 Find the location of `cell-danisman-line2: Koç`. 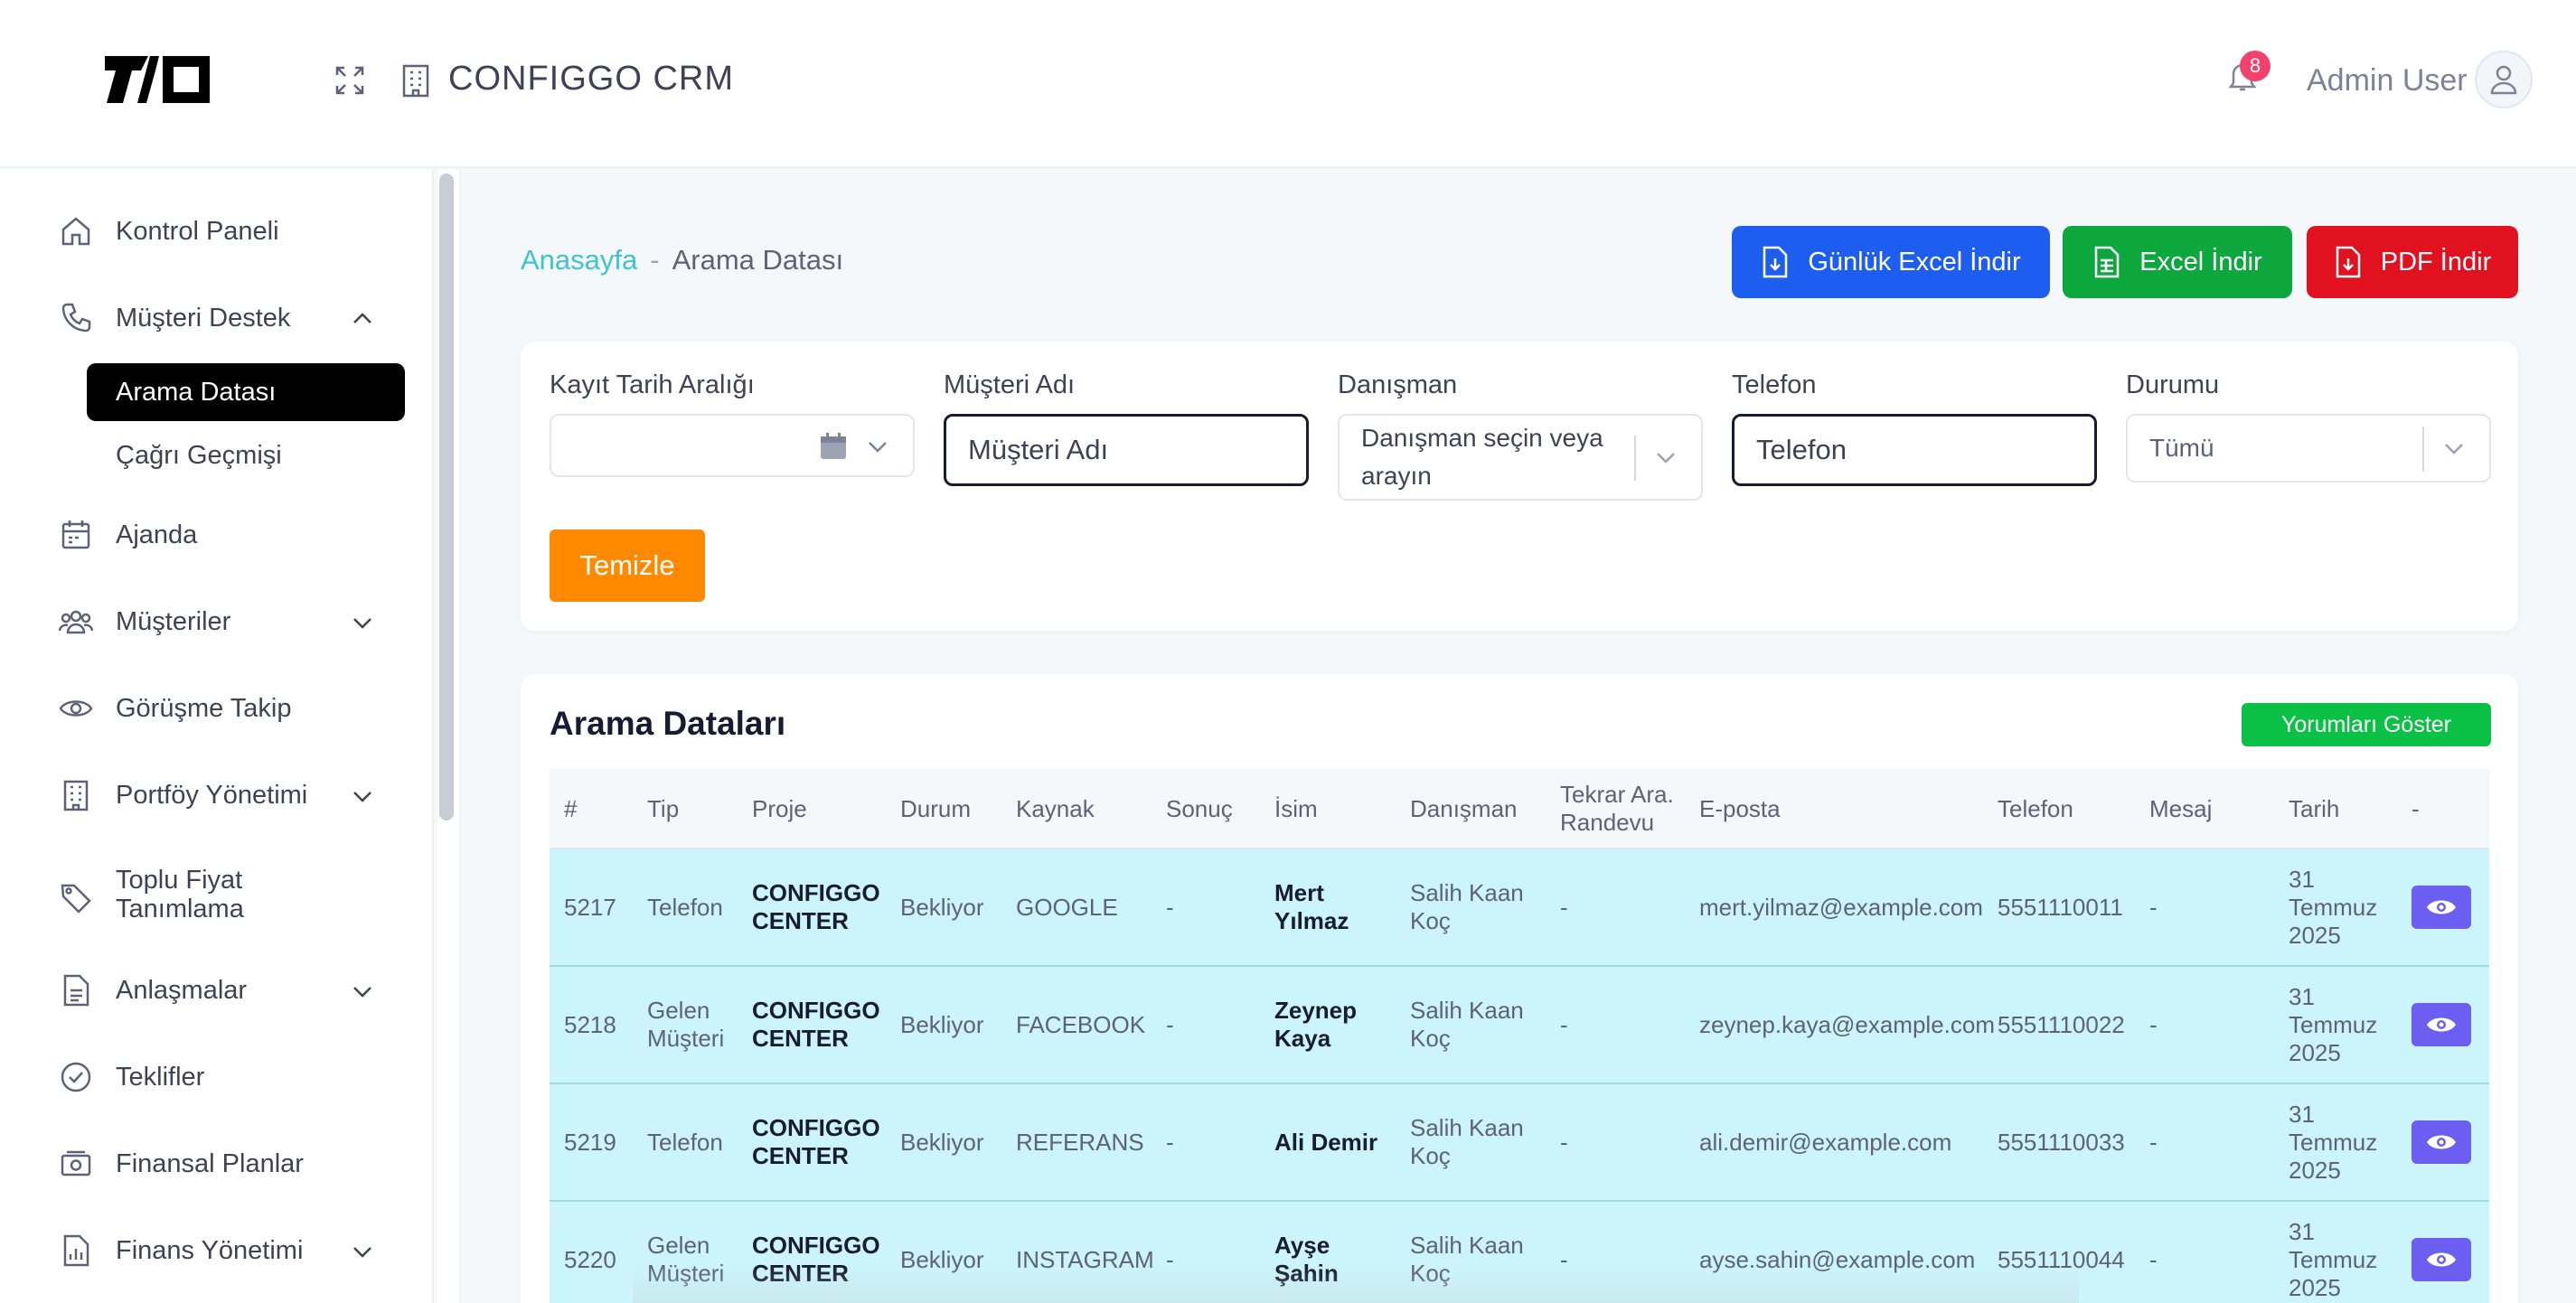

cell-danisman-line2: Koç is located at coordinates (1431, 1156).